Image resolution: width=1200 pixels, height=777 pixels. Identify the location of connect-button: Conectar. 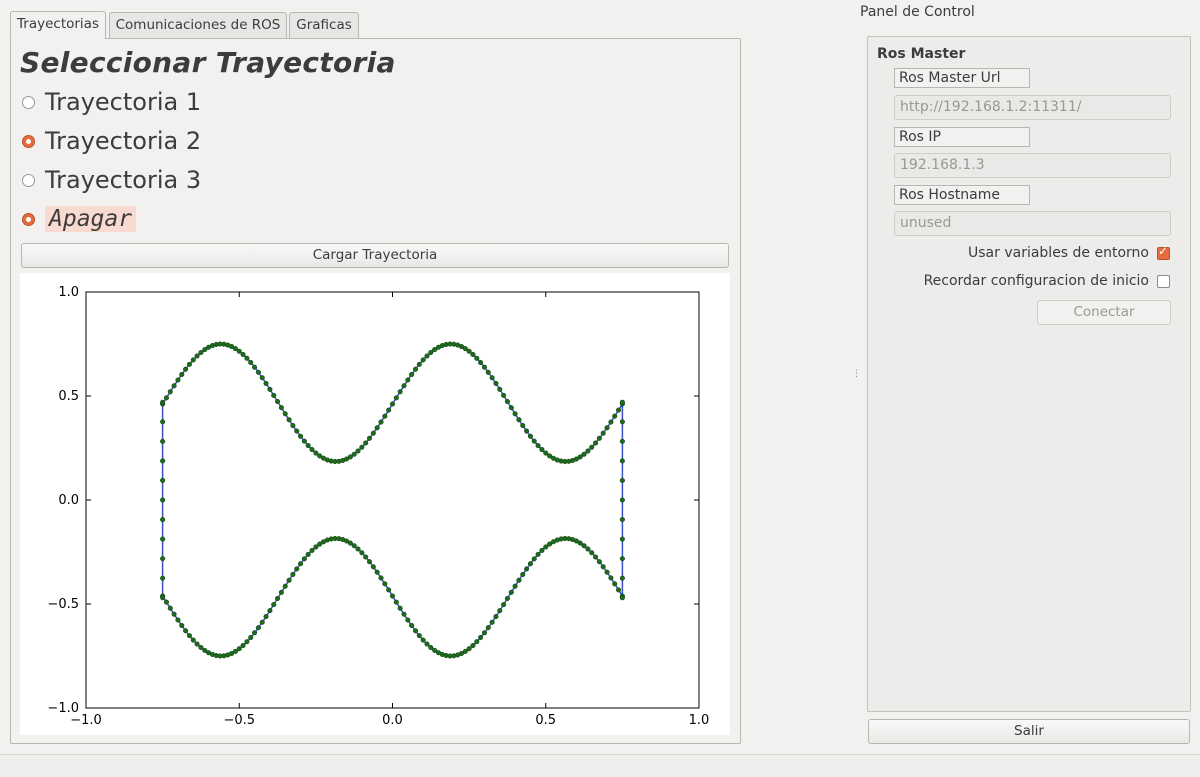
(1104, 312).